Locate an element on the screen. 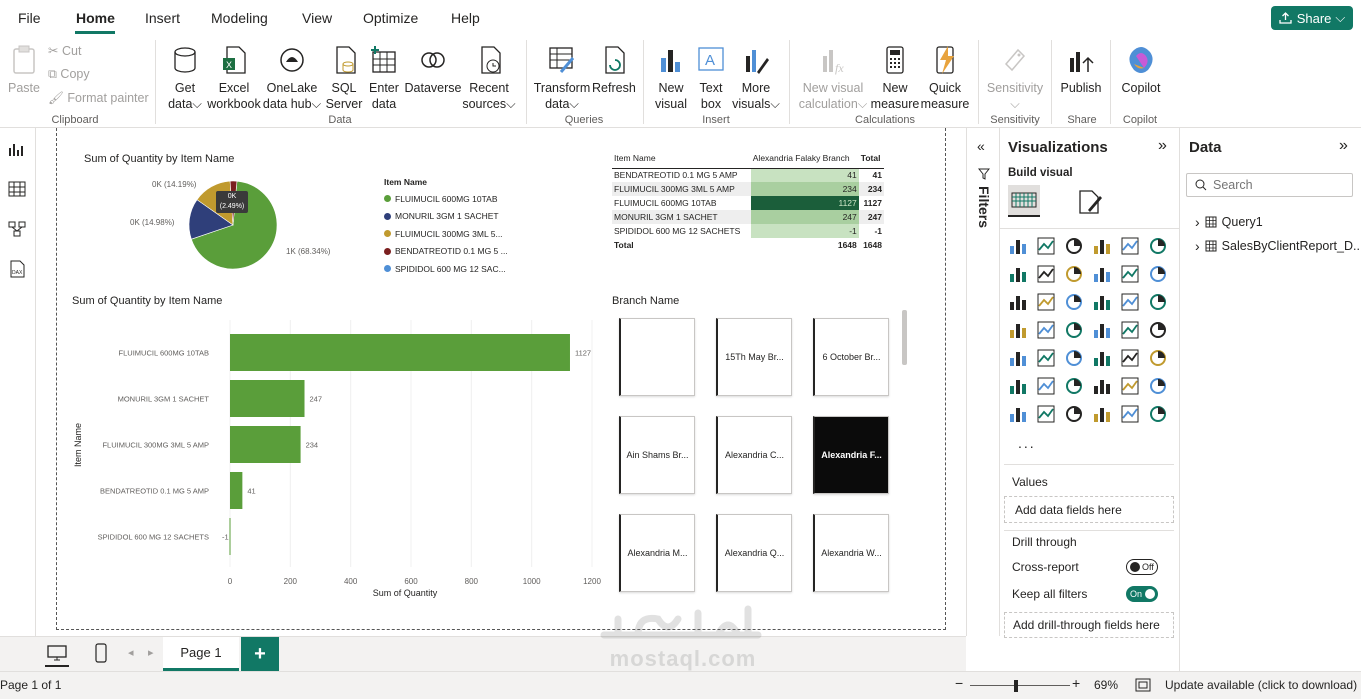 This screenshot has width=1361, height=699. page-tab-1: Page 1 is located at coordinates (201, 654).